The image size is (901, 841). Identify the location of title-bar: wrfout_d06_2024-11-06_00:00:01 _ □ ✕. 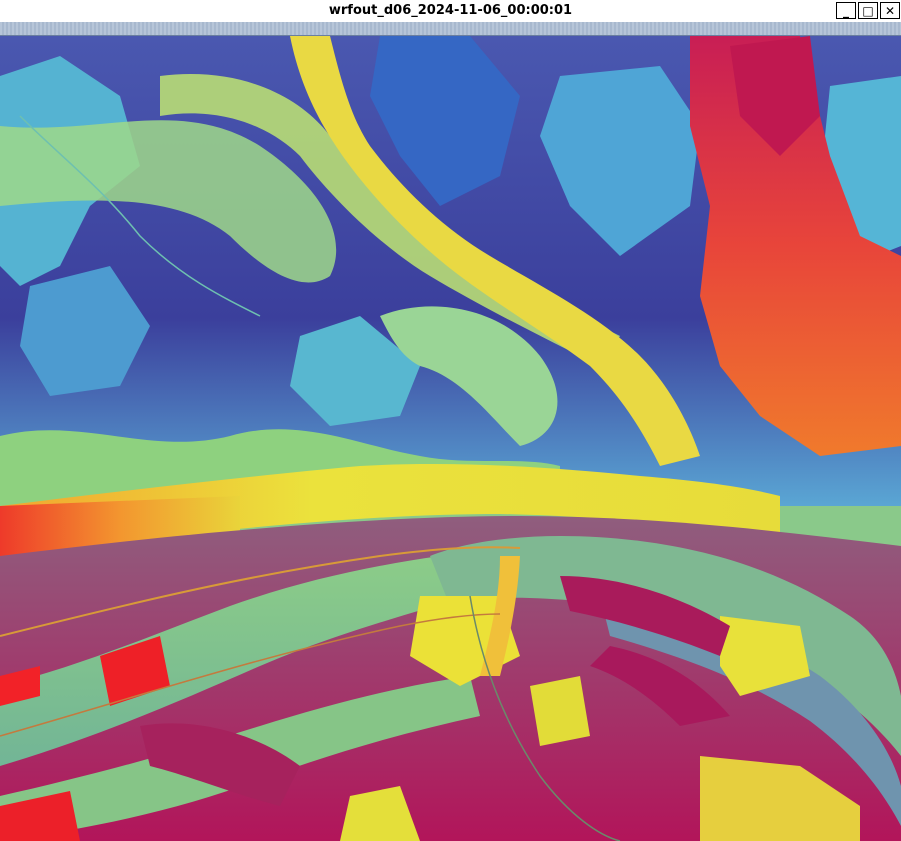
(450, 11).